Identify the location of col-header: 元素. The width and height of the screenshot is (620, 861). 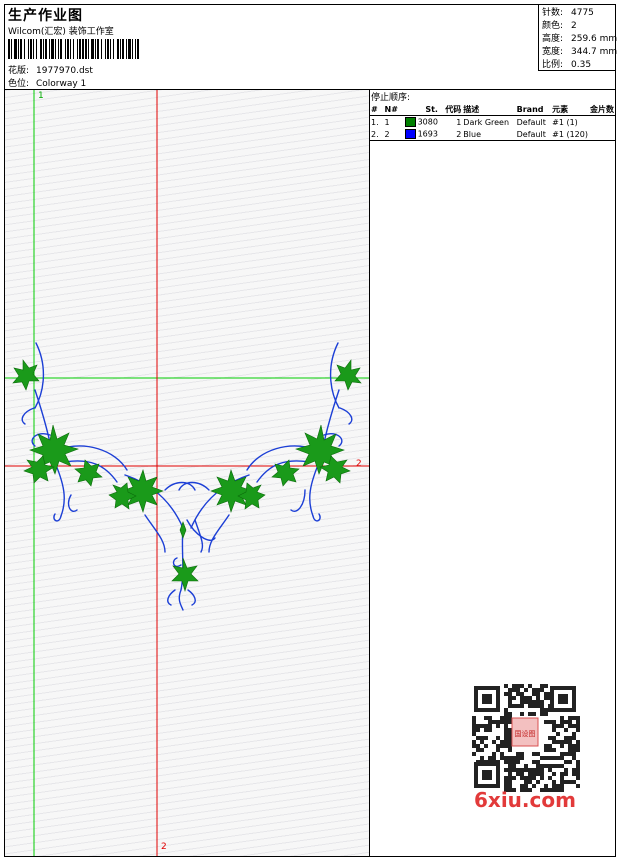
(570, 109).